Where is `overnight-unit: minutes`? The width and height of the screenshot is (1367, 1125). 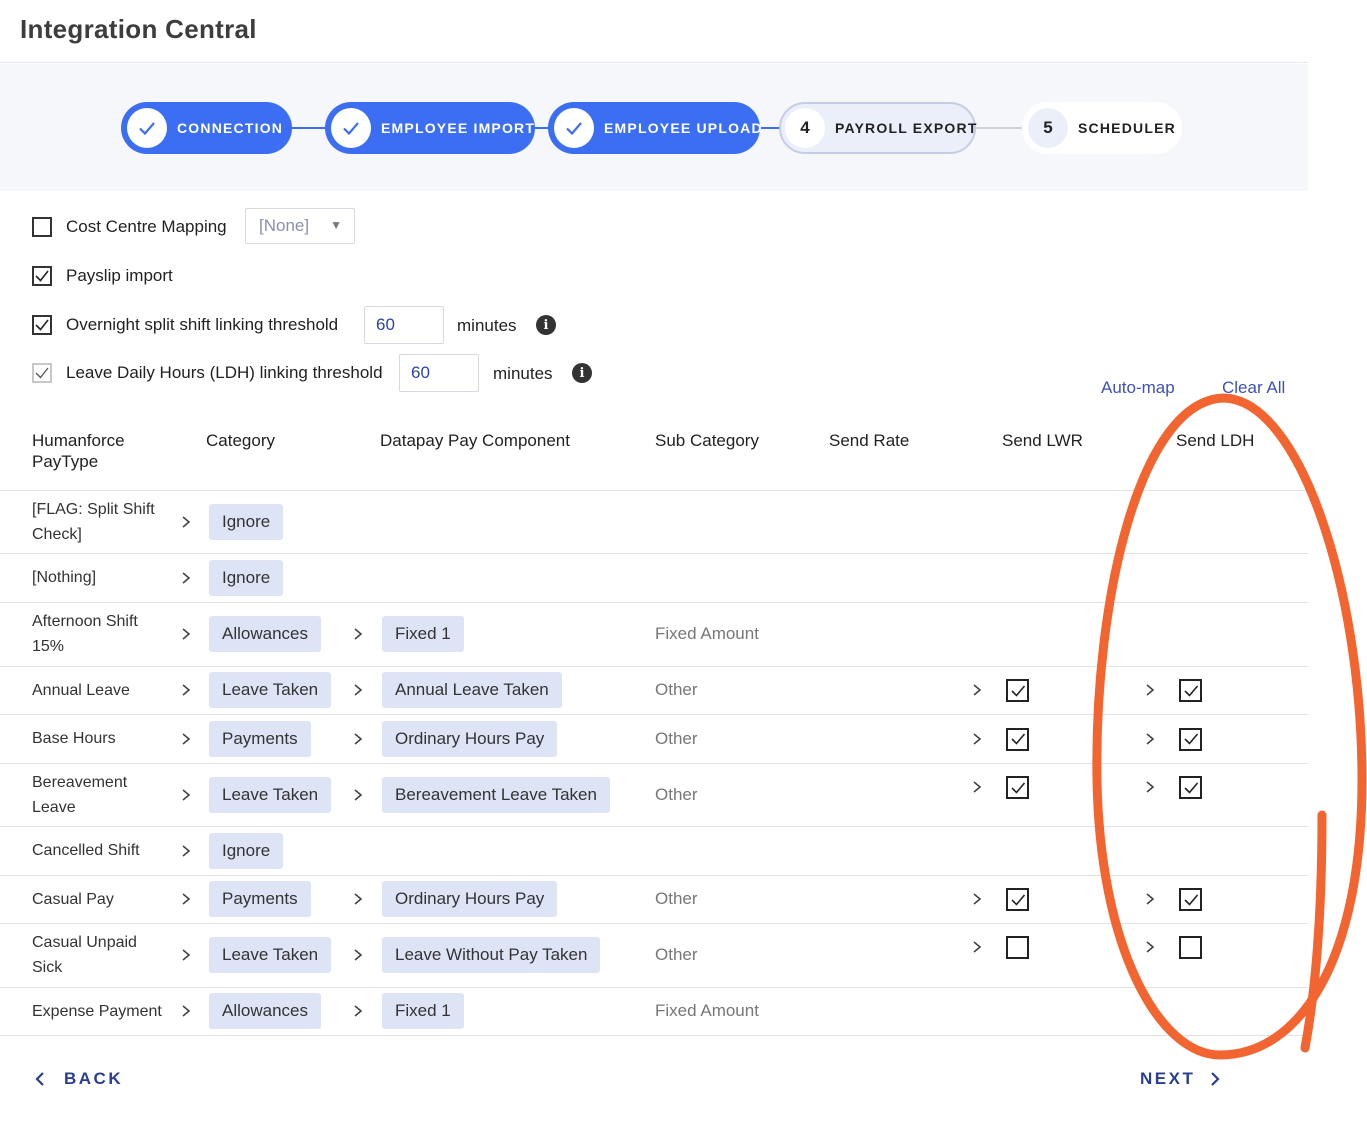 overnight-unit: minutes is located at coordinates (487, 325).